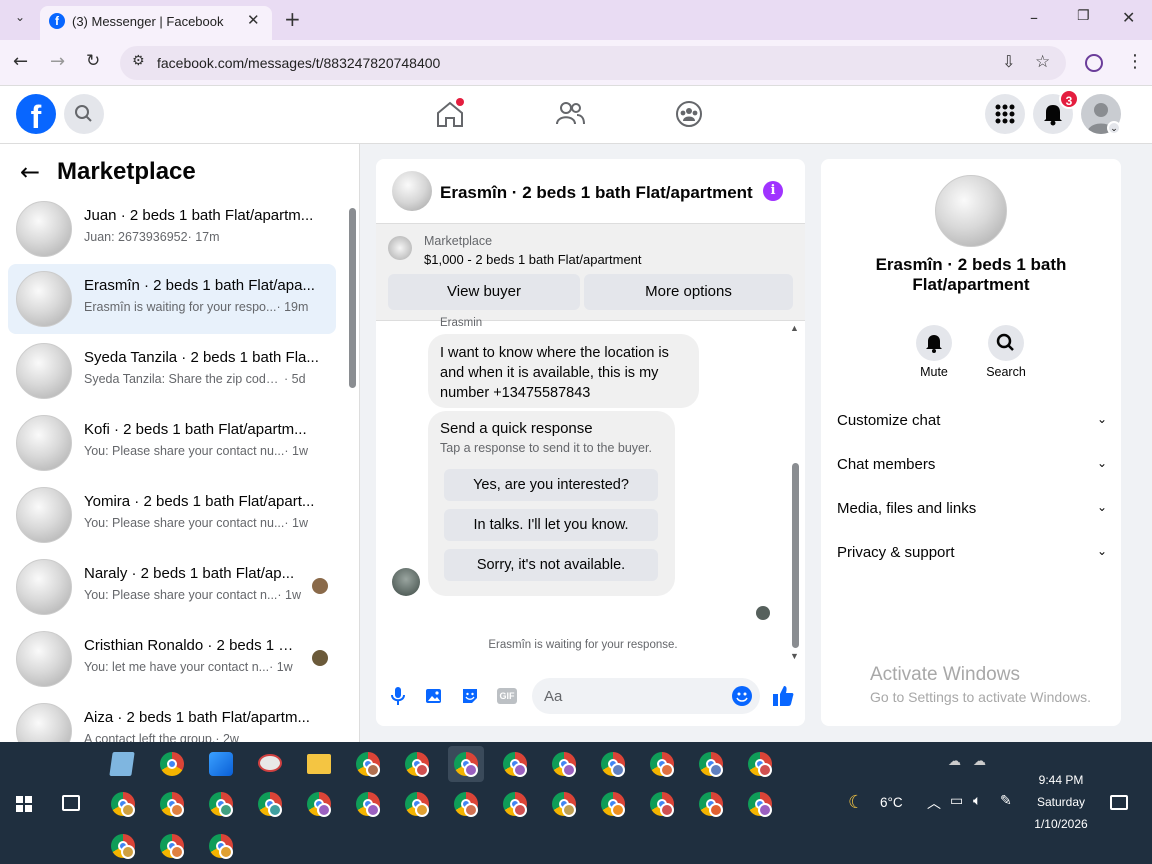  What do you see at coordinates (93, 61) in the screenshot?
I see `reload-icon: ↻` at bounding box center [93, 61].